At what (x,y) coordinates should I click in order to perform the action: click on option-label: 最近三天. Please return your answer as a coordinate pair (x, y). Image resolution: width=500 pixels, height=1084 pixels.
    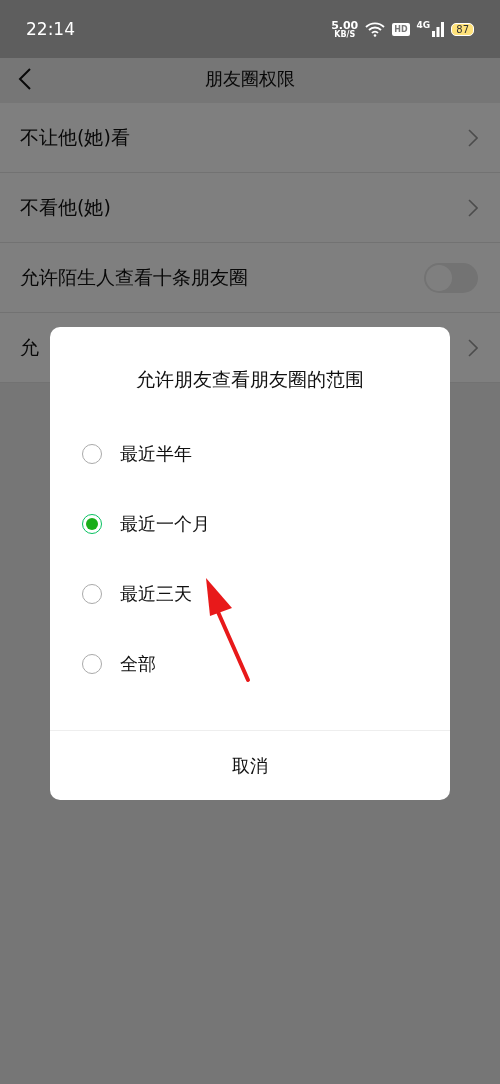
    Looking at the image, I should click on (156, 594).